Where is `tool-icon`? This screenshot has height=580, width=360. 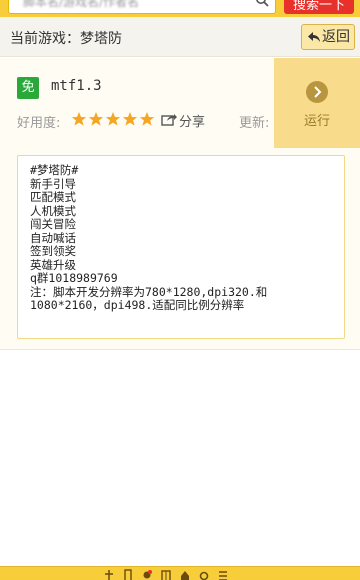 tool-icon is located at coordinates (109, 574).